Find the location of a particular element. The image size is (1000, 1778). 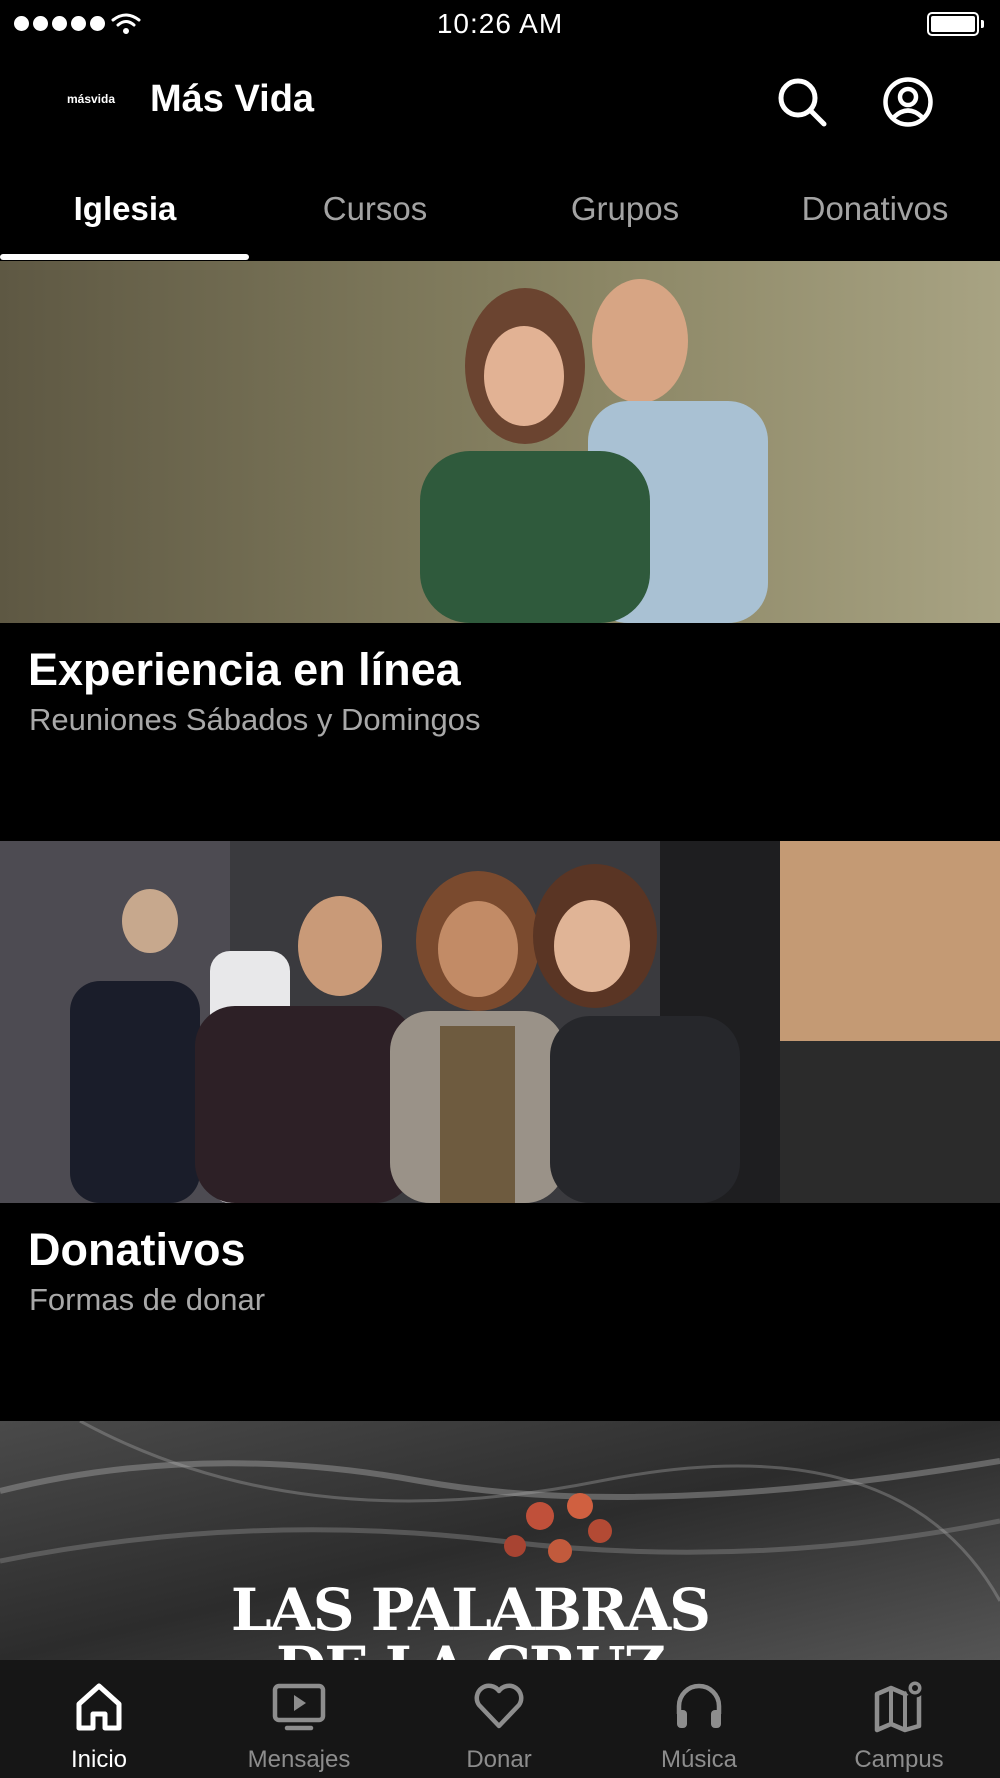

heart-icon is located at coordinates (499, 1706).